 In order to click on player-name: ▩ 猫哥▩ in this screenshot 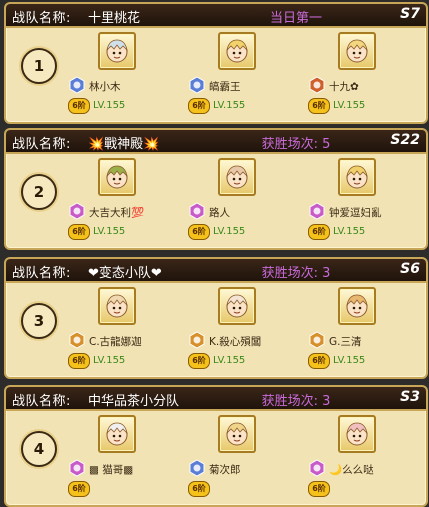, I will do `click(111, 470)`.